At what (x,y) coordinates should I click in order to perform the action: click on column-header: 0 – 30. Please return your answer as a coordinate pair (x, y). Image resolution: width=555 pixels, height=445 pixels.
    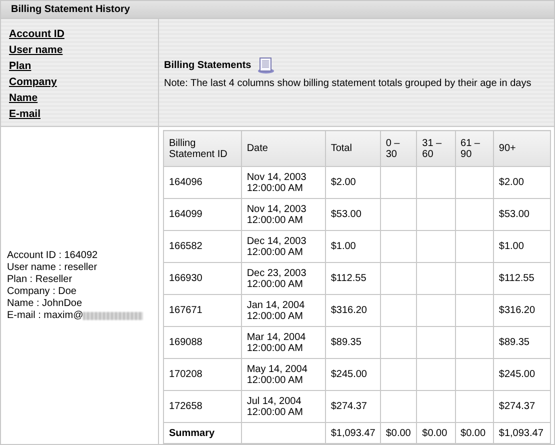
    Looking at the image, I should click on (398, 148).